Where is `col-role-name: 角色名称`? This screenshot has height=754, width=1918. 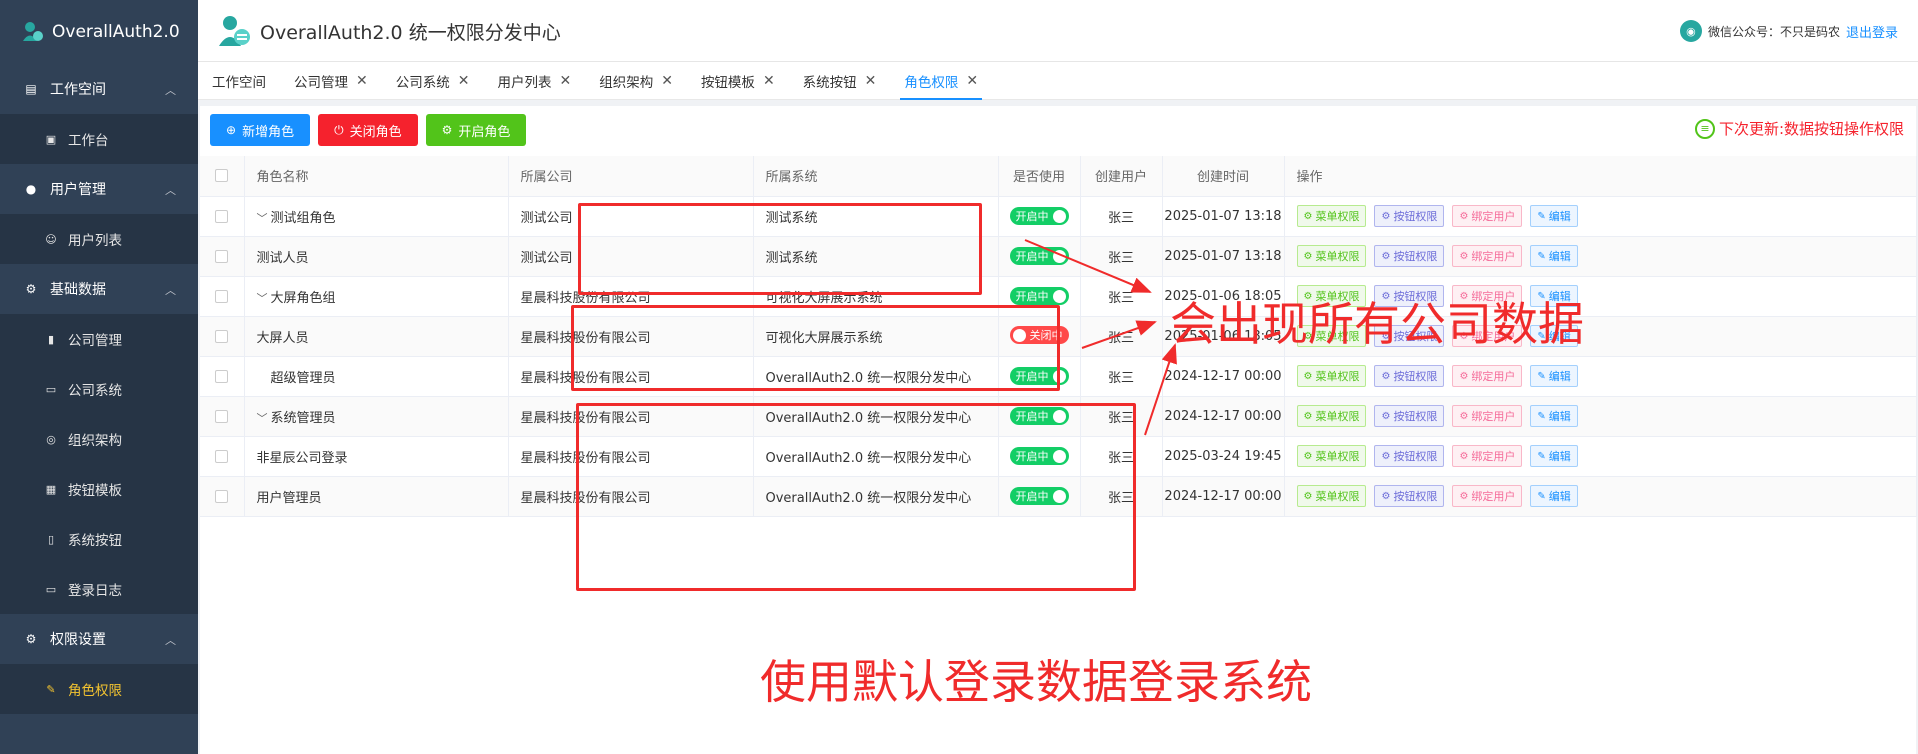
col-role-name: 角色名称 is located at coordinates (376, 176).